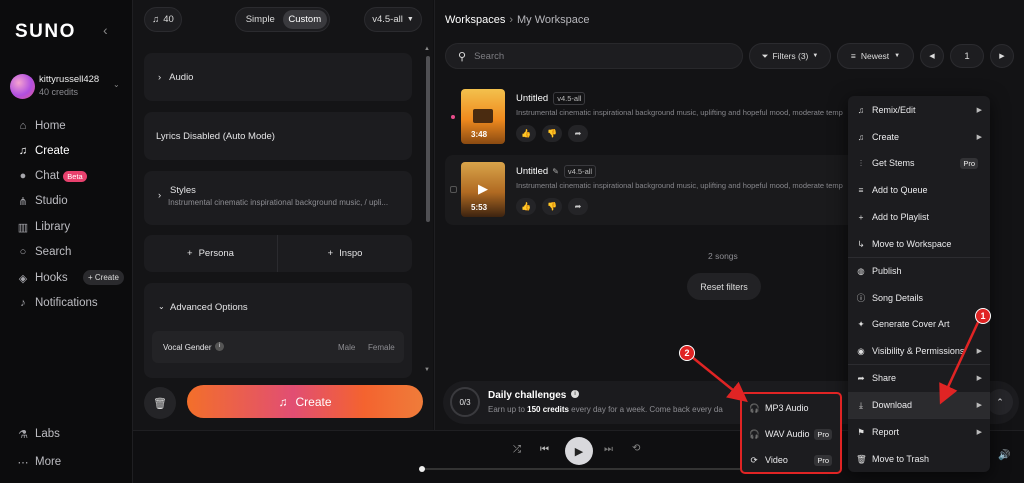  I want to click on annotation-badge-2: 2, so click(687, 353).